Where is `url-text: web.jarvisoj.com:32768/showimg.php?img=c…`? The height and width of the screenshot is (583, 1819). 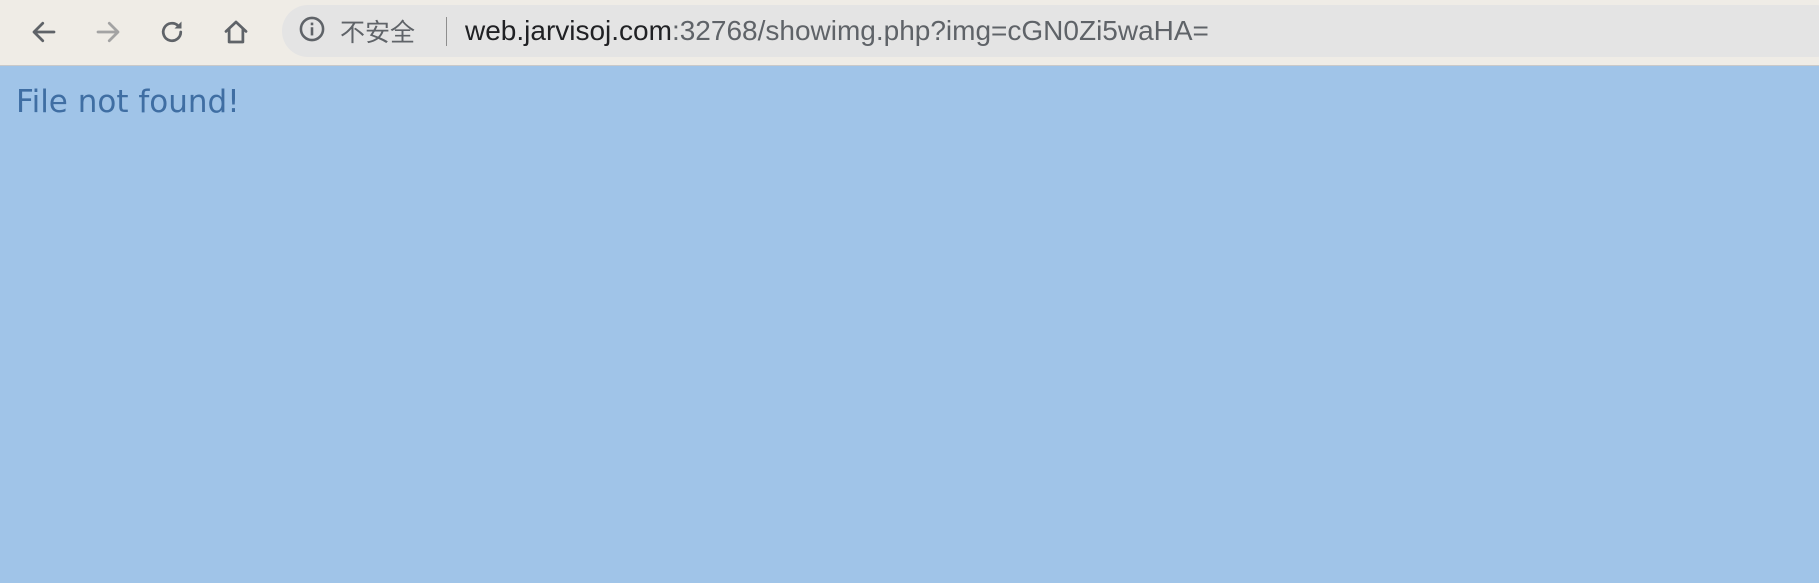 url-text: web.jarvisoj.com:32768/showimg.php?img=c… is located at coordinates (837, 31).